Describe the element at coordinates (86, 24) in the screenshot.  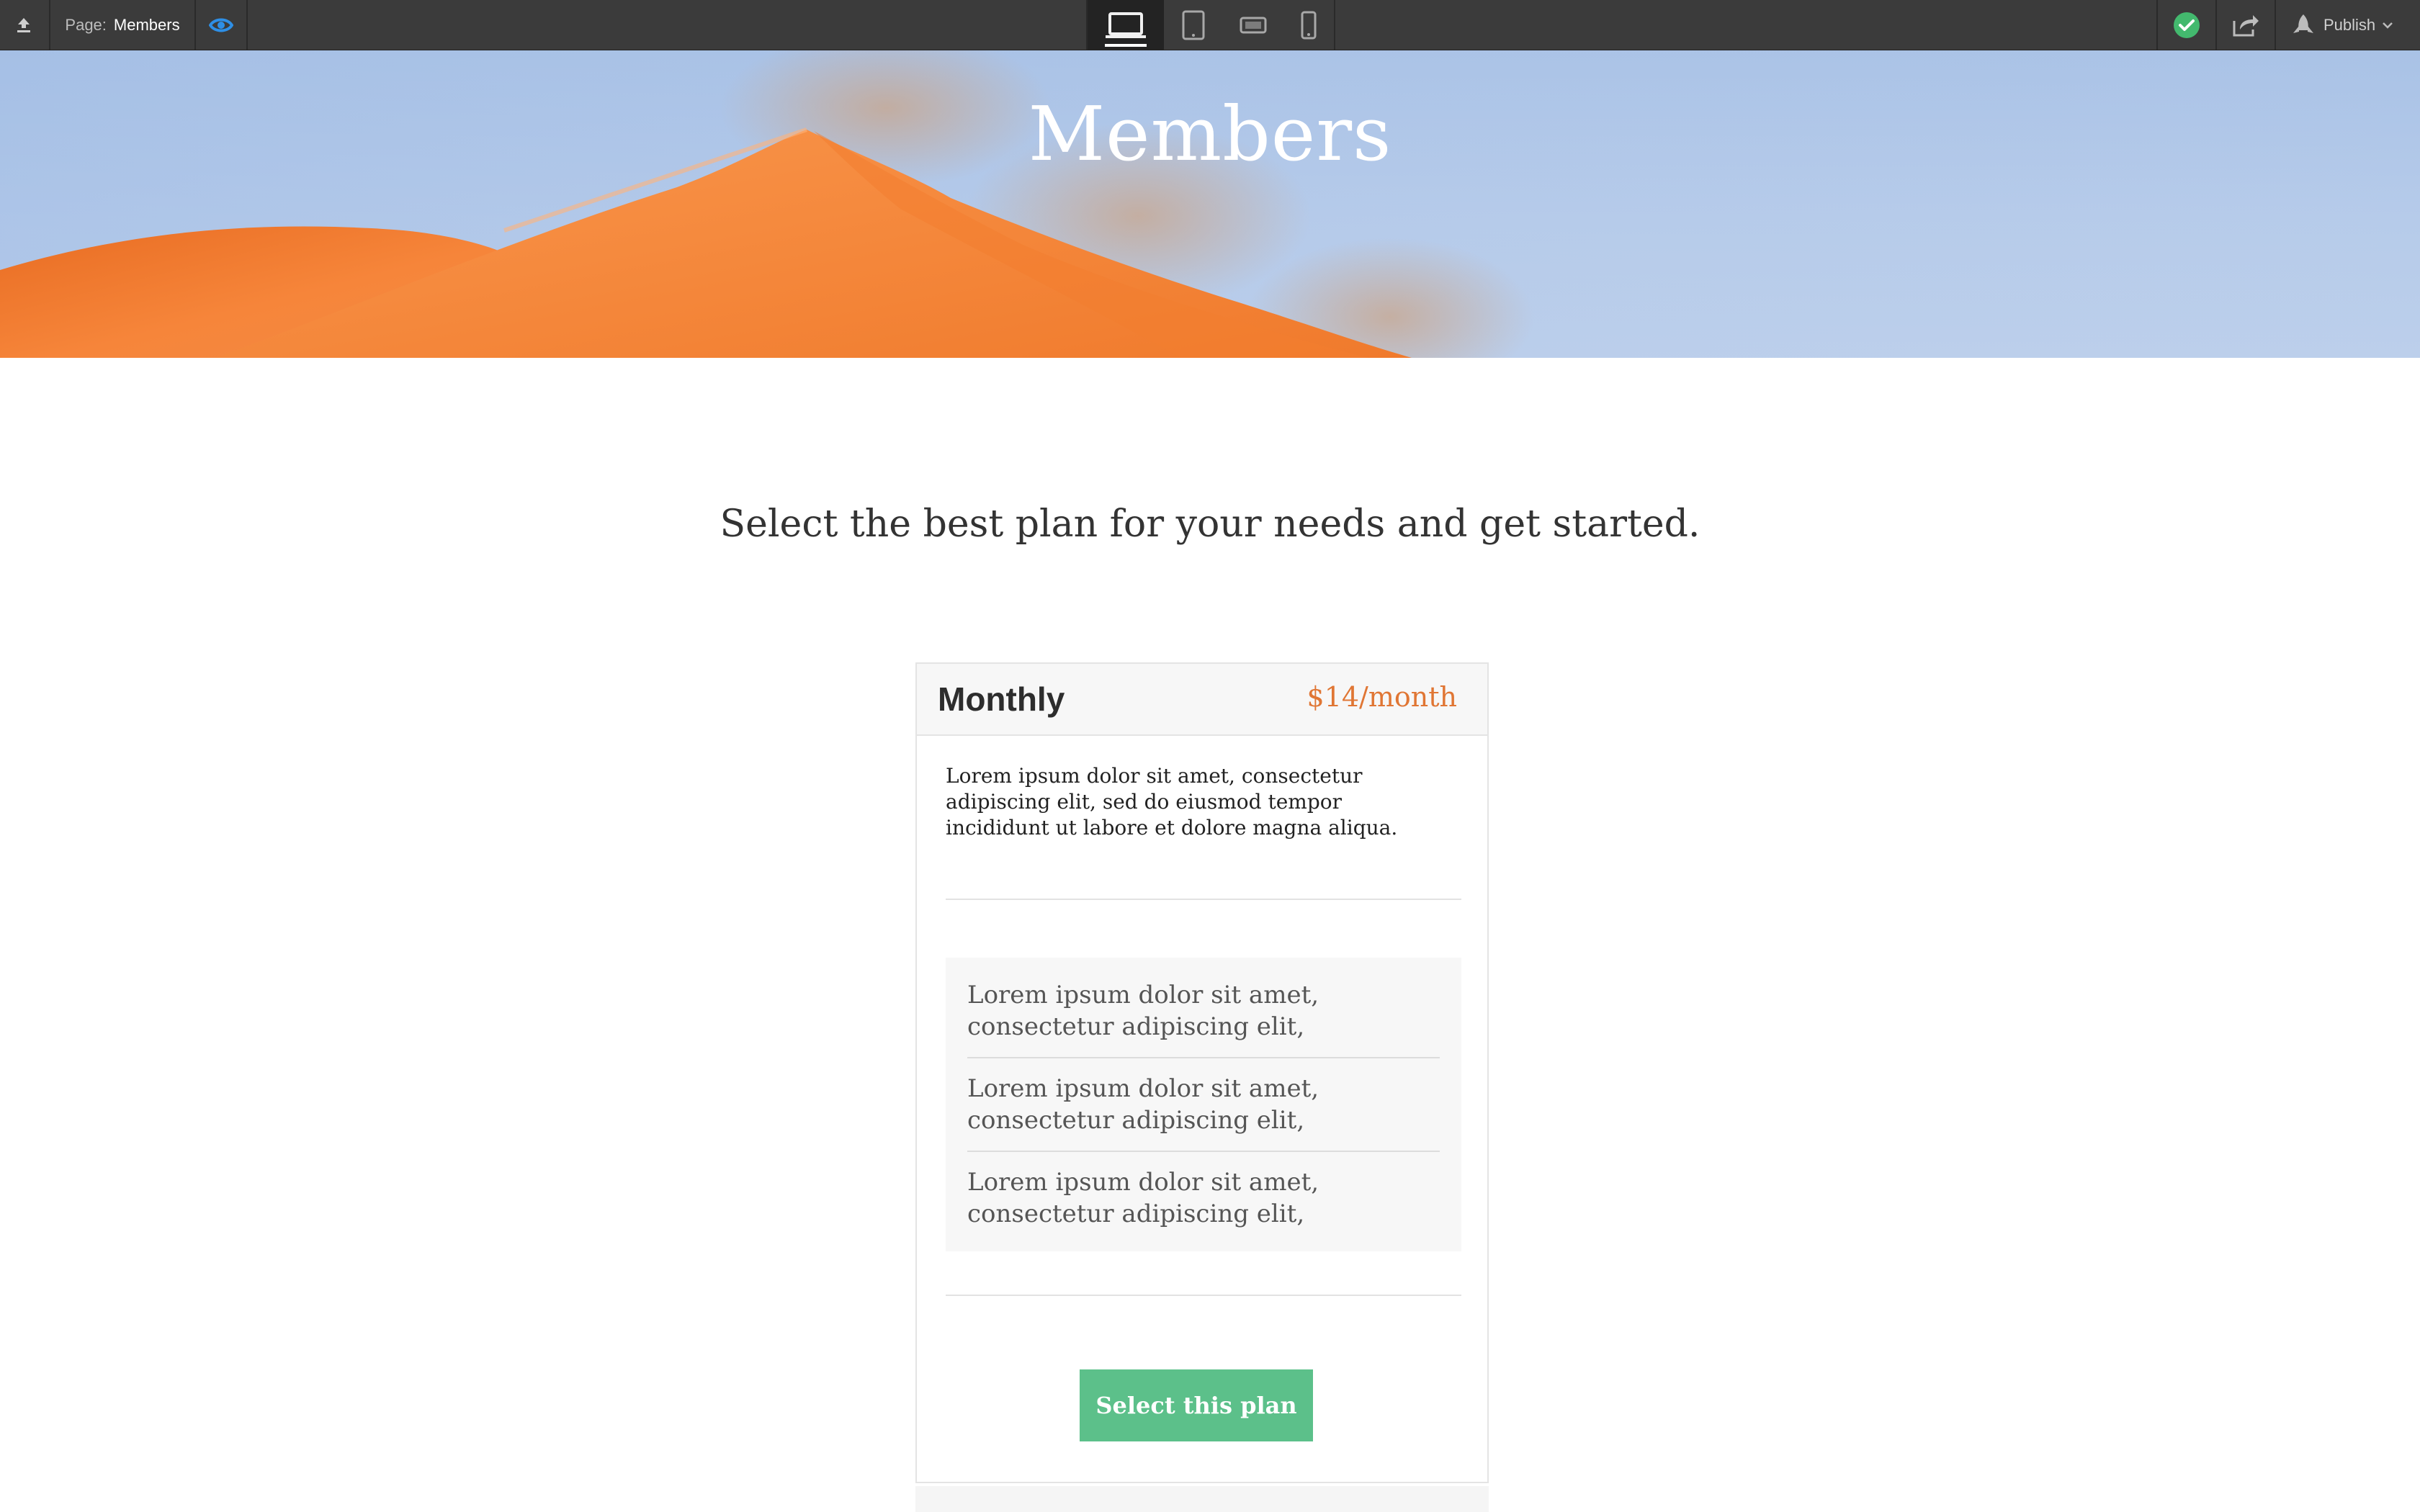
I see `page-label: Page:` at that location.